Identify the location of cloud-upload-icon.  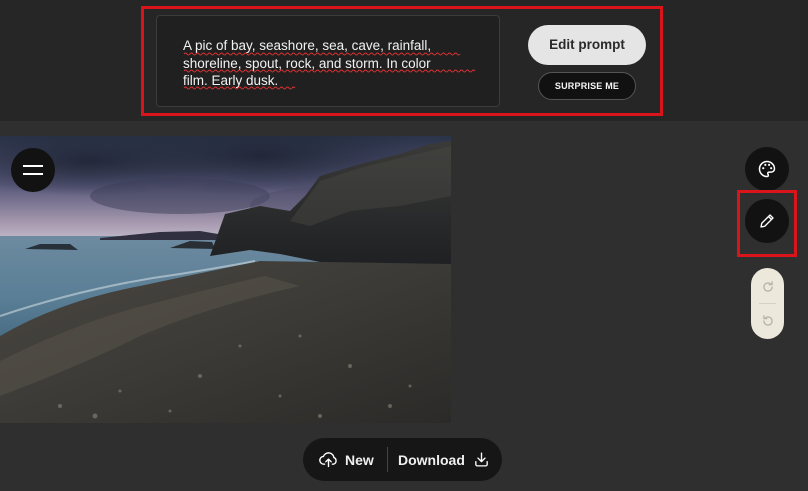
(328, 460).